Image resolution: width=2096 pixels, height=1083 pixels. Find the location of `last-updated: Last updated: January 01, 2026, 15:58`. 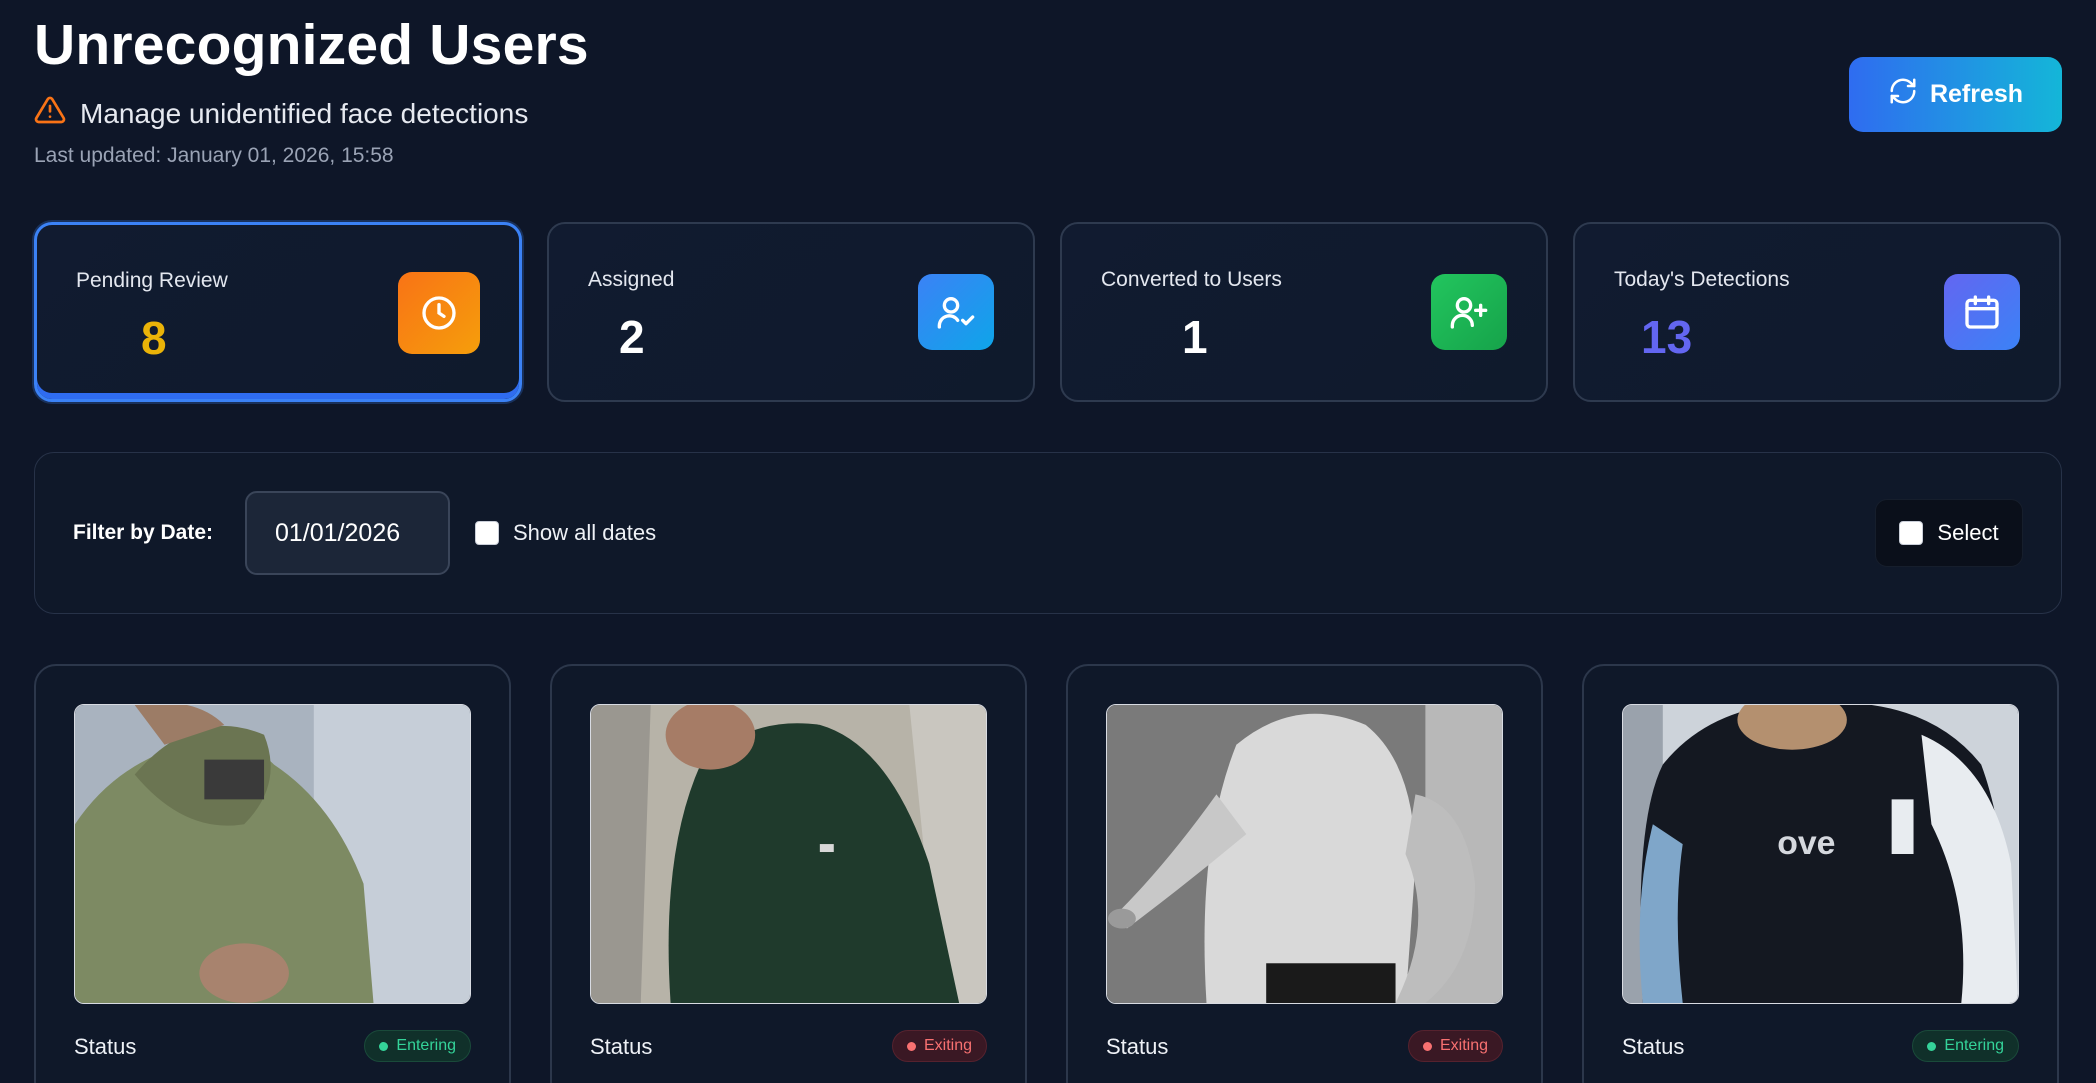

last-updated: Last updated: January 01, 2026, 15:58 is located at coordinates (214, 155).